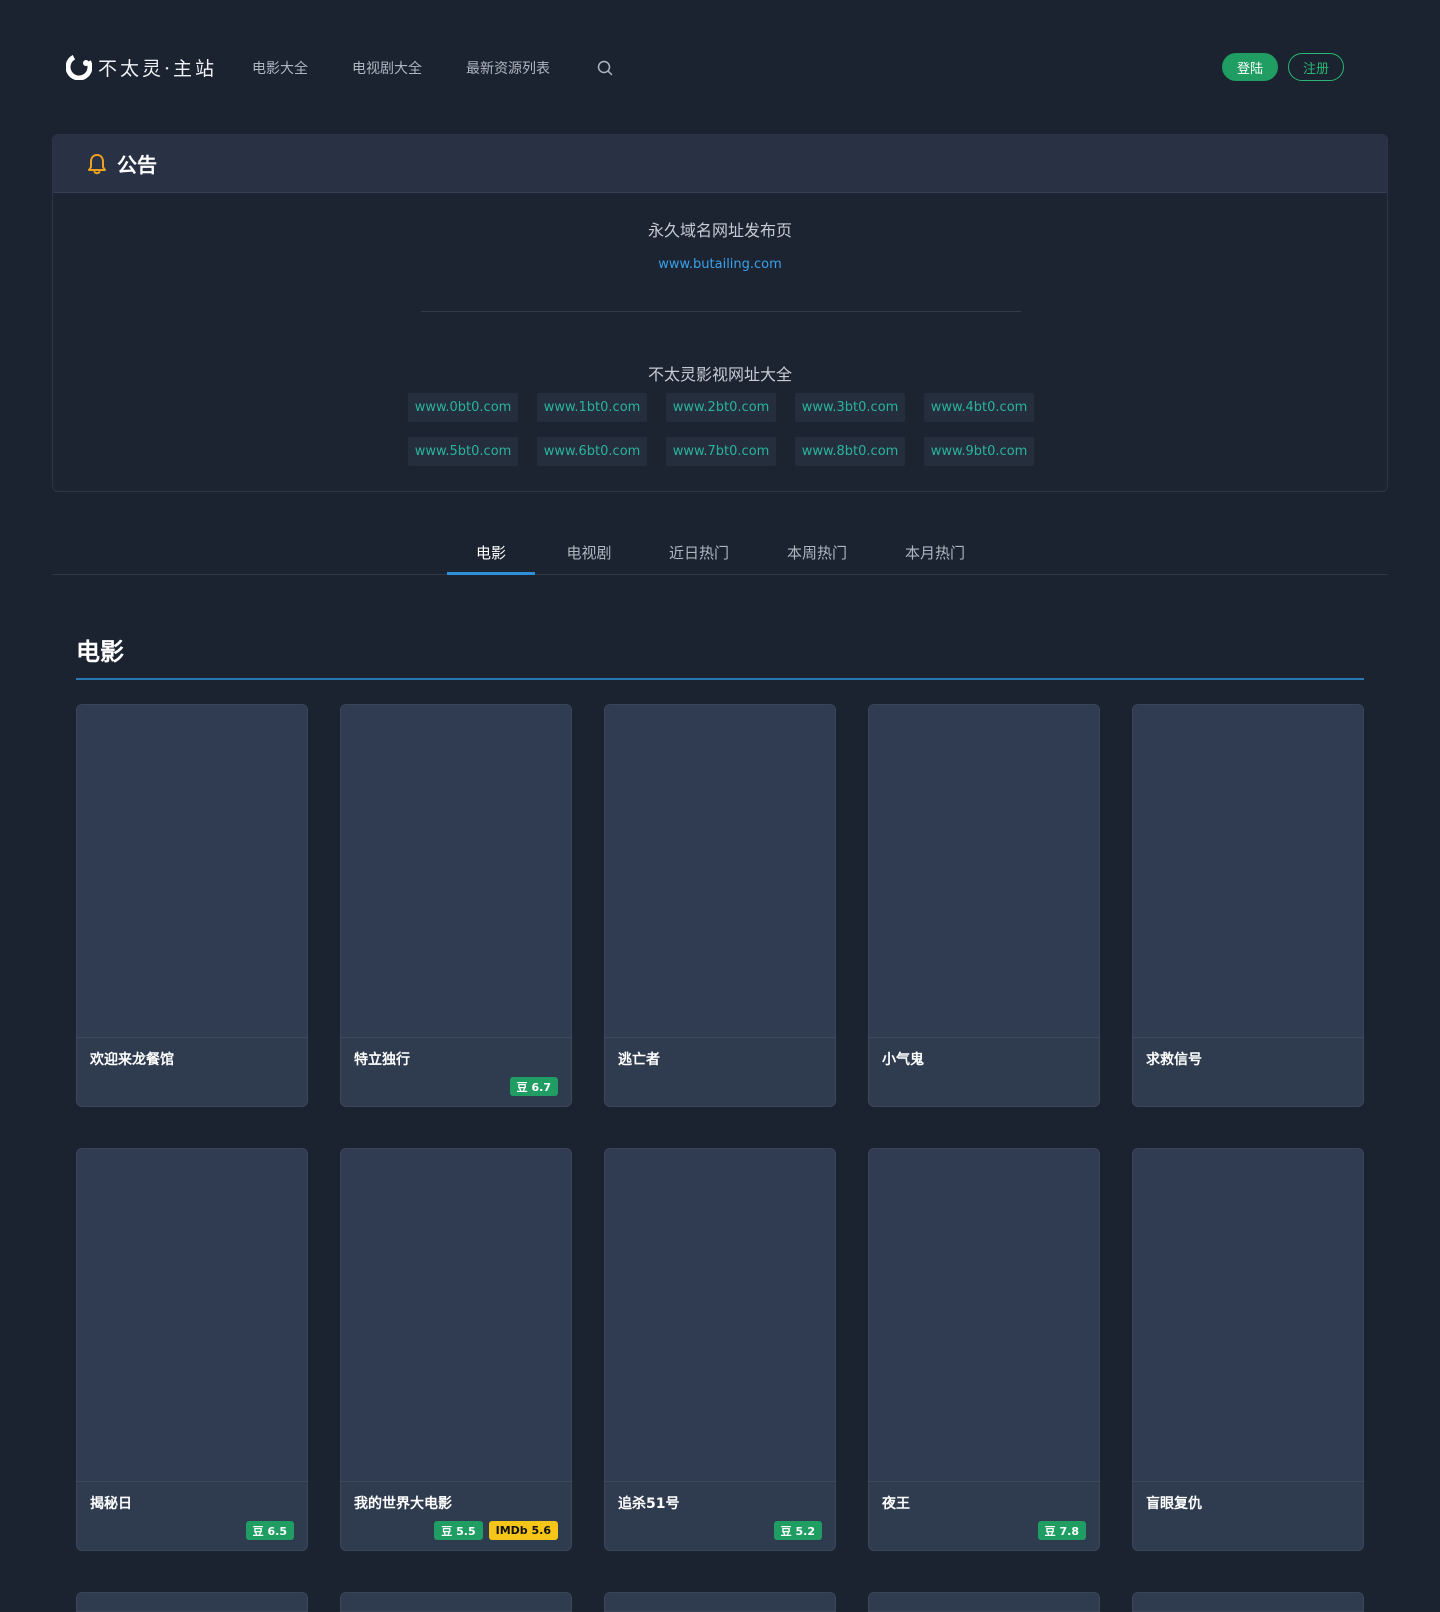  Describe the element at coordinates (896, 1504) in the screenshot. I see `movie-title: 夜王` at that location.